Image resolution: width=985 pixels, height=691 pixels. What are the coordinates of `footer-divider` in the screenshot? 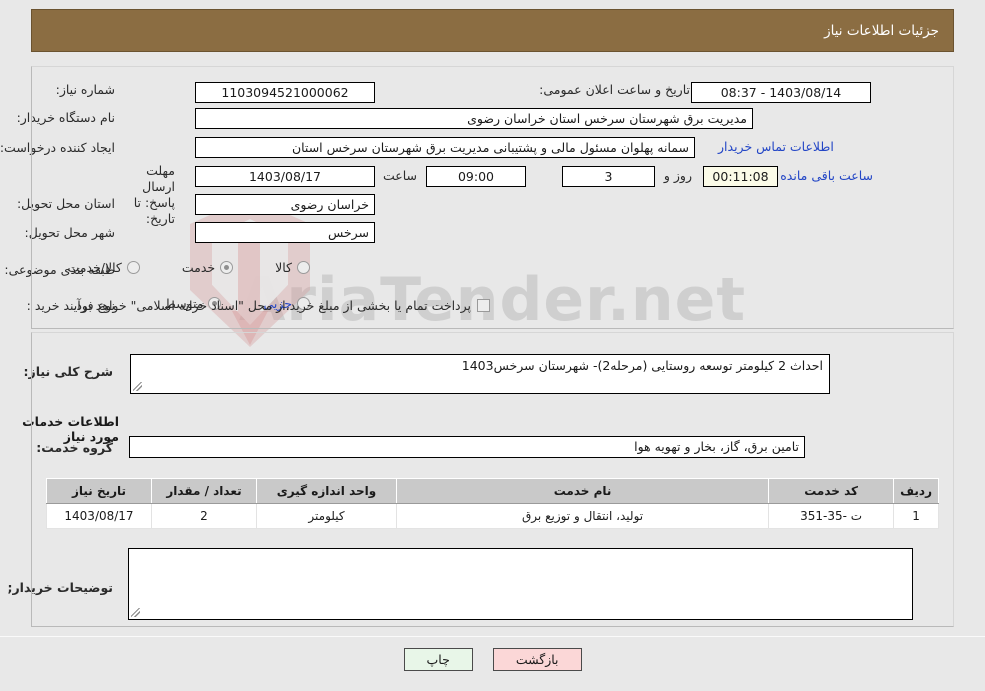 It's located at (492, 636).